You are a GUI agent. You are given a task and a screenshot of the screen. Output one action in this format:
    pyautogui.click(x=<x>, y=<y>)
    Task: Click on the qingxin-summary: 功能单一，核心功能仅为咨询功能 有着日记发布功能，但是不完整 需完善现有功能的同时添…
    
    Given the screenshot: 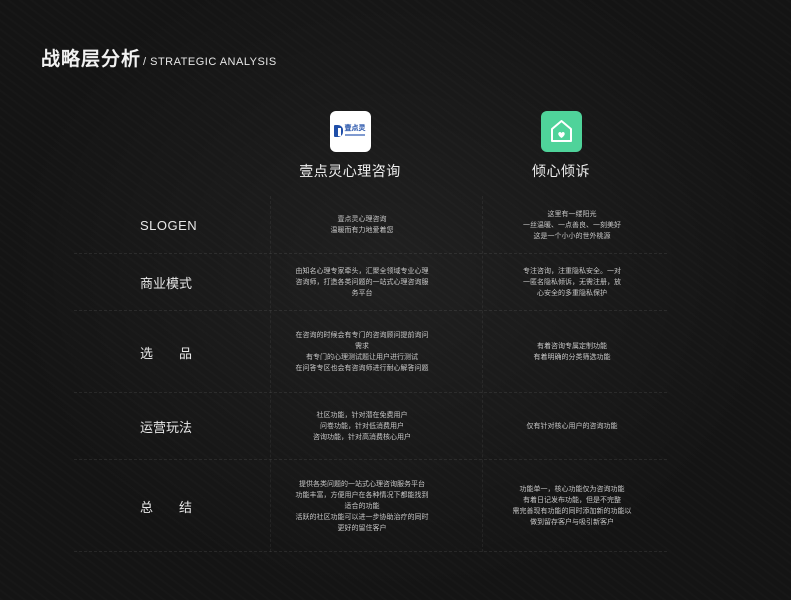 What is the action you would take?
    pyautogui.click(x=572, y=505)
    